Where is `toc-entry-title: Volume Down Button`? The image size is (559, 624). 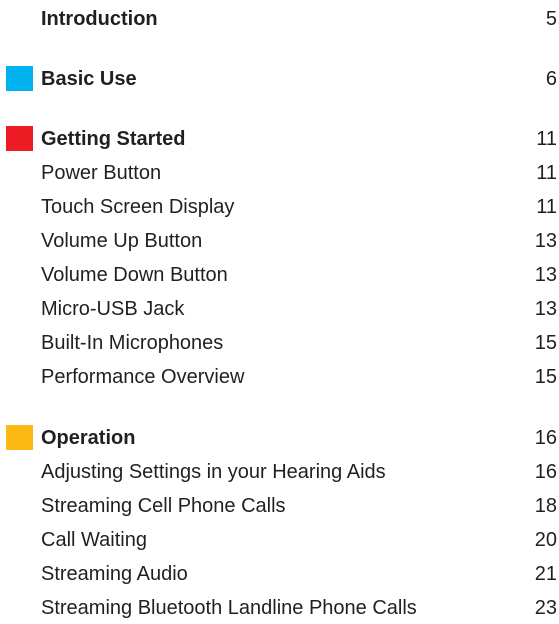 toc-entry-title: Volume Down Button is located at coordinates (134, 274).